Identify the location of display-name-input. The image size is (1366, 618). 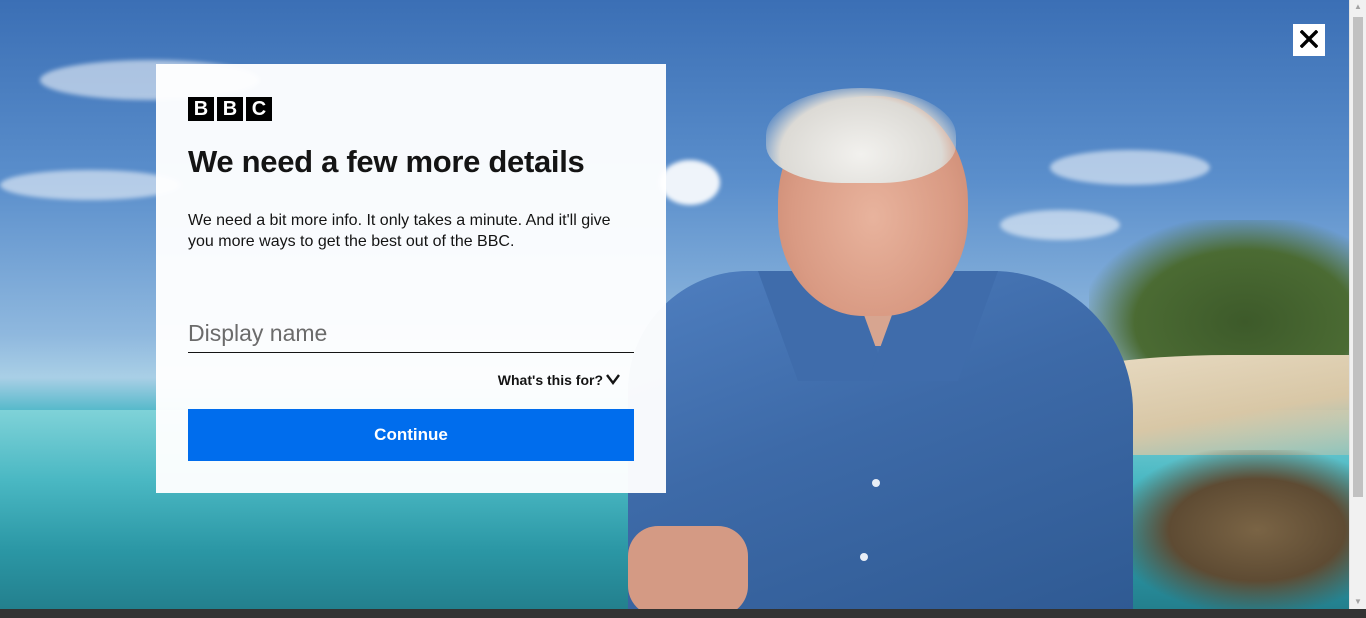
(411, 333).